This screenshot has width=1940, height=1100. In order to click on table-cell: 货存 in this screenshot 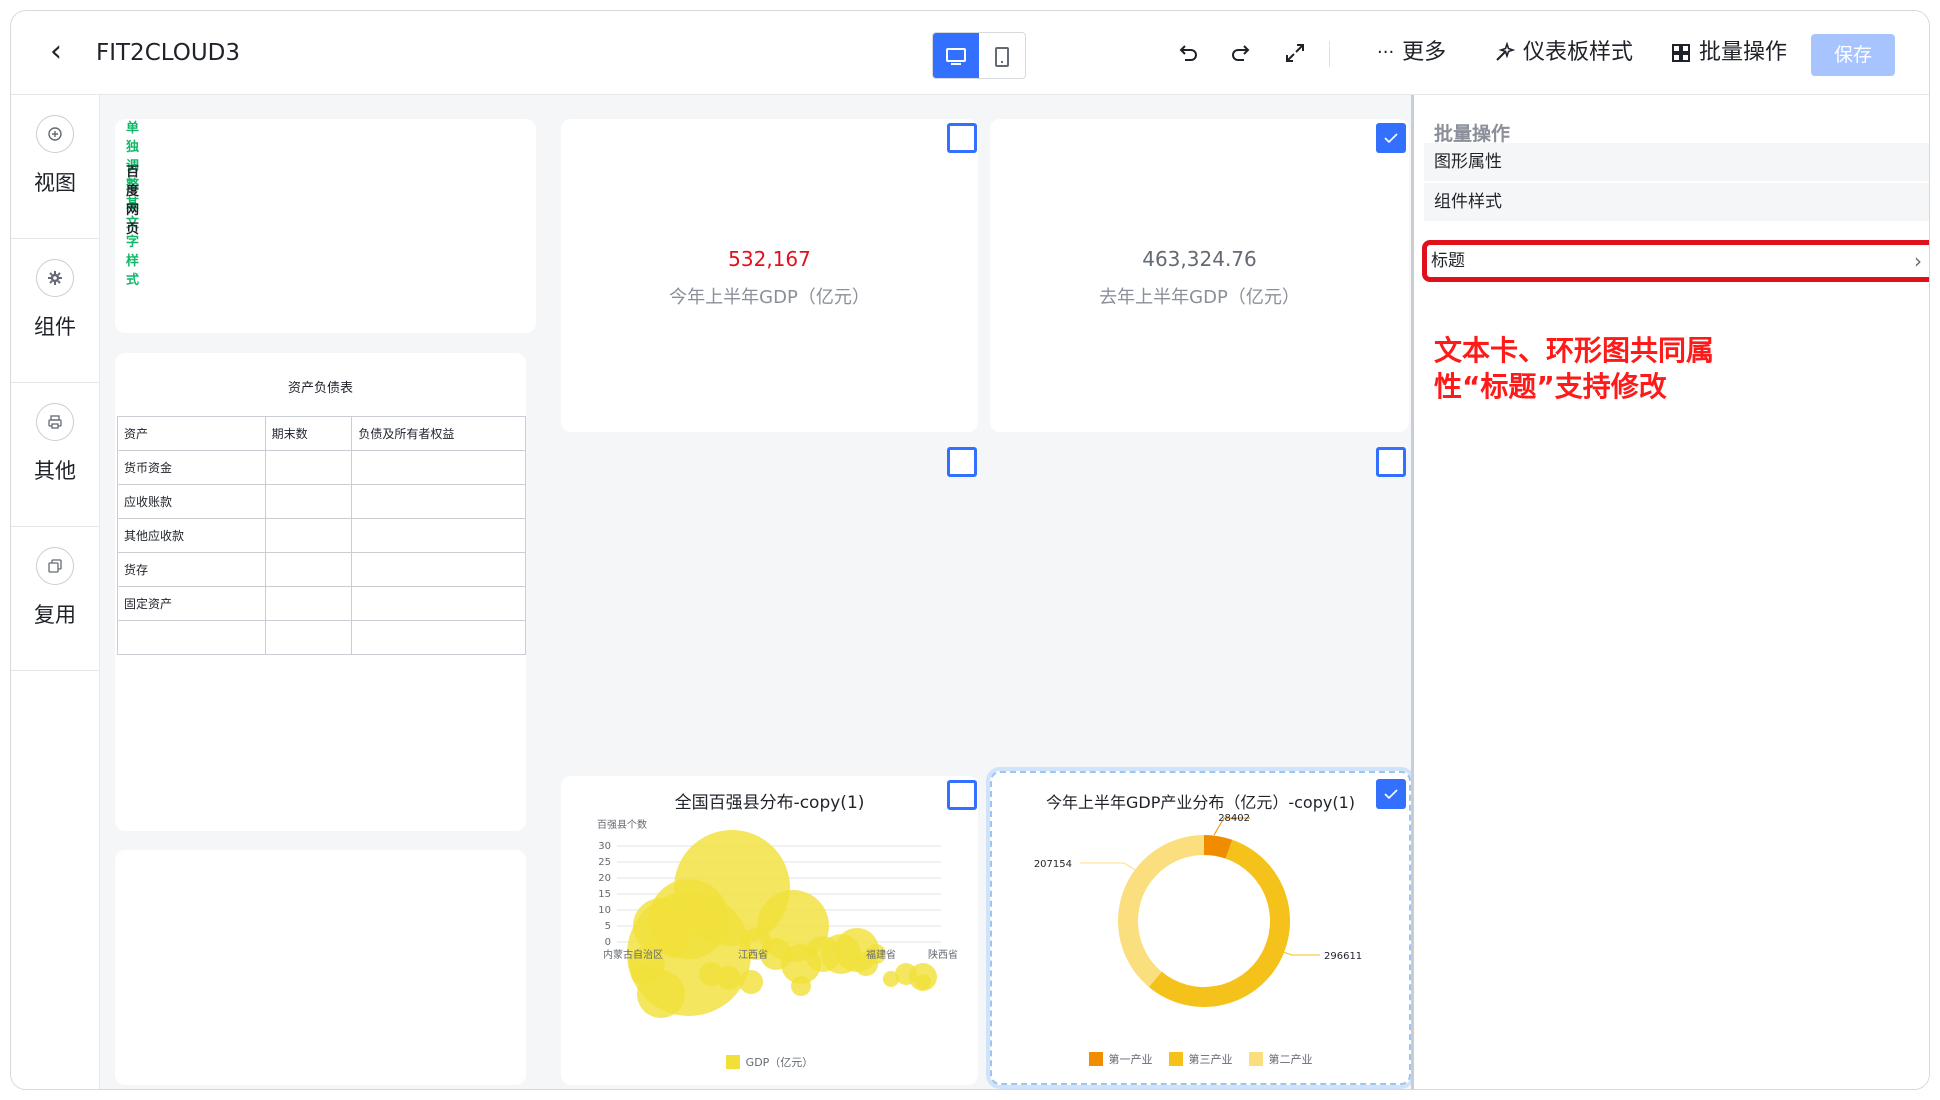, I will do `click(191, 569)`.